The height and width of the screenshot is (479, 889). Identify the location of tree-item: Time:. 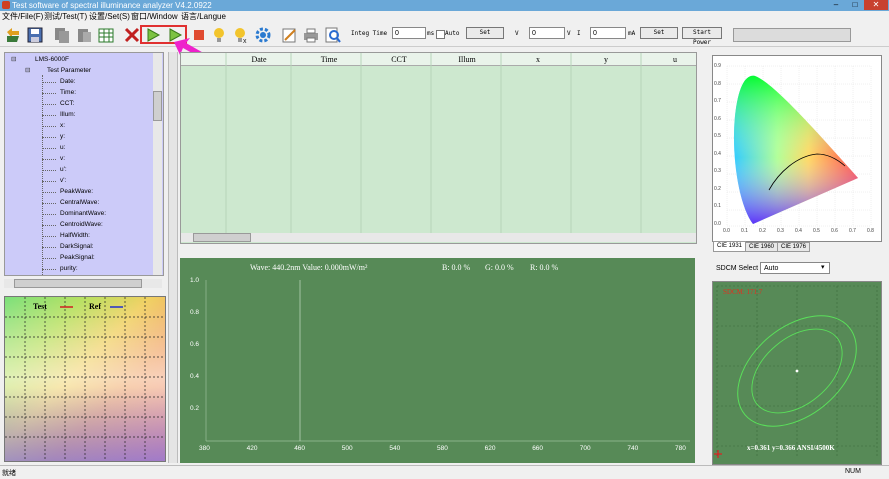
(68, 93).